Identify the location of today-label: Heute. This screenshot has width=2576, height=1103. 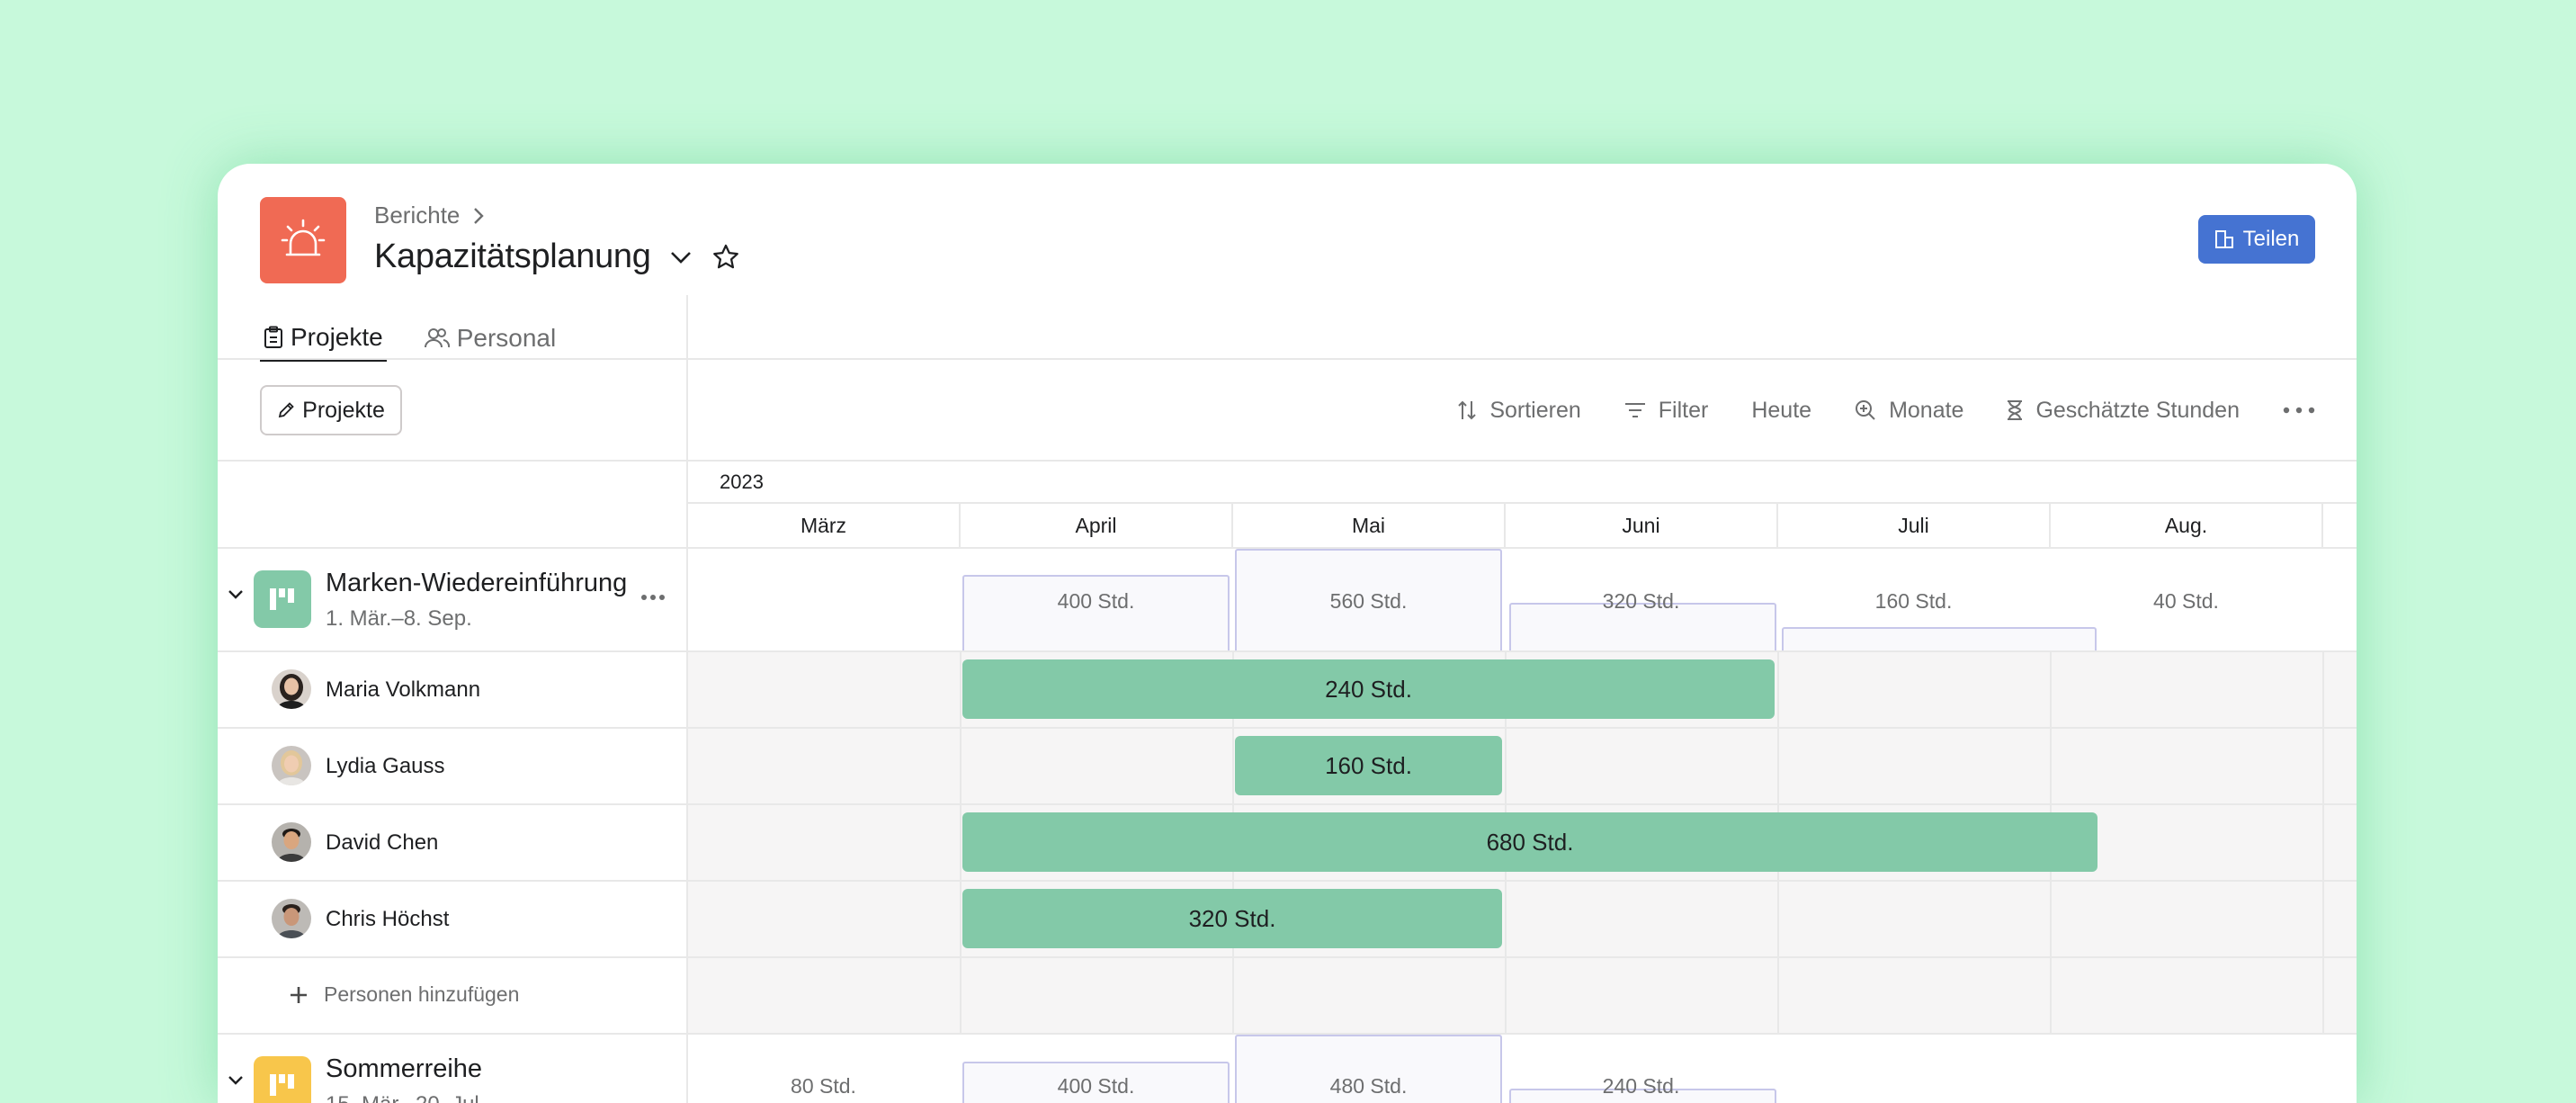
(1781, 411).